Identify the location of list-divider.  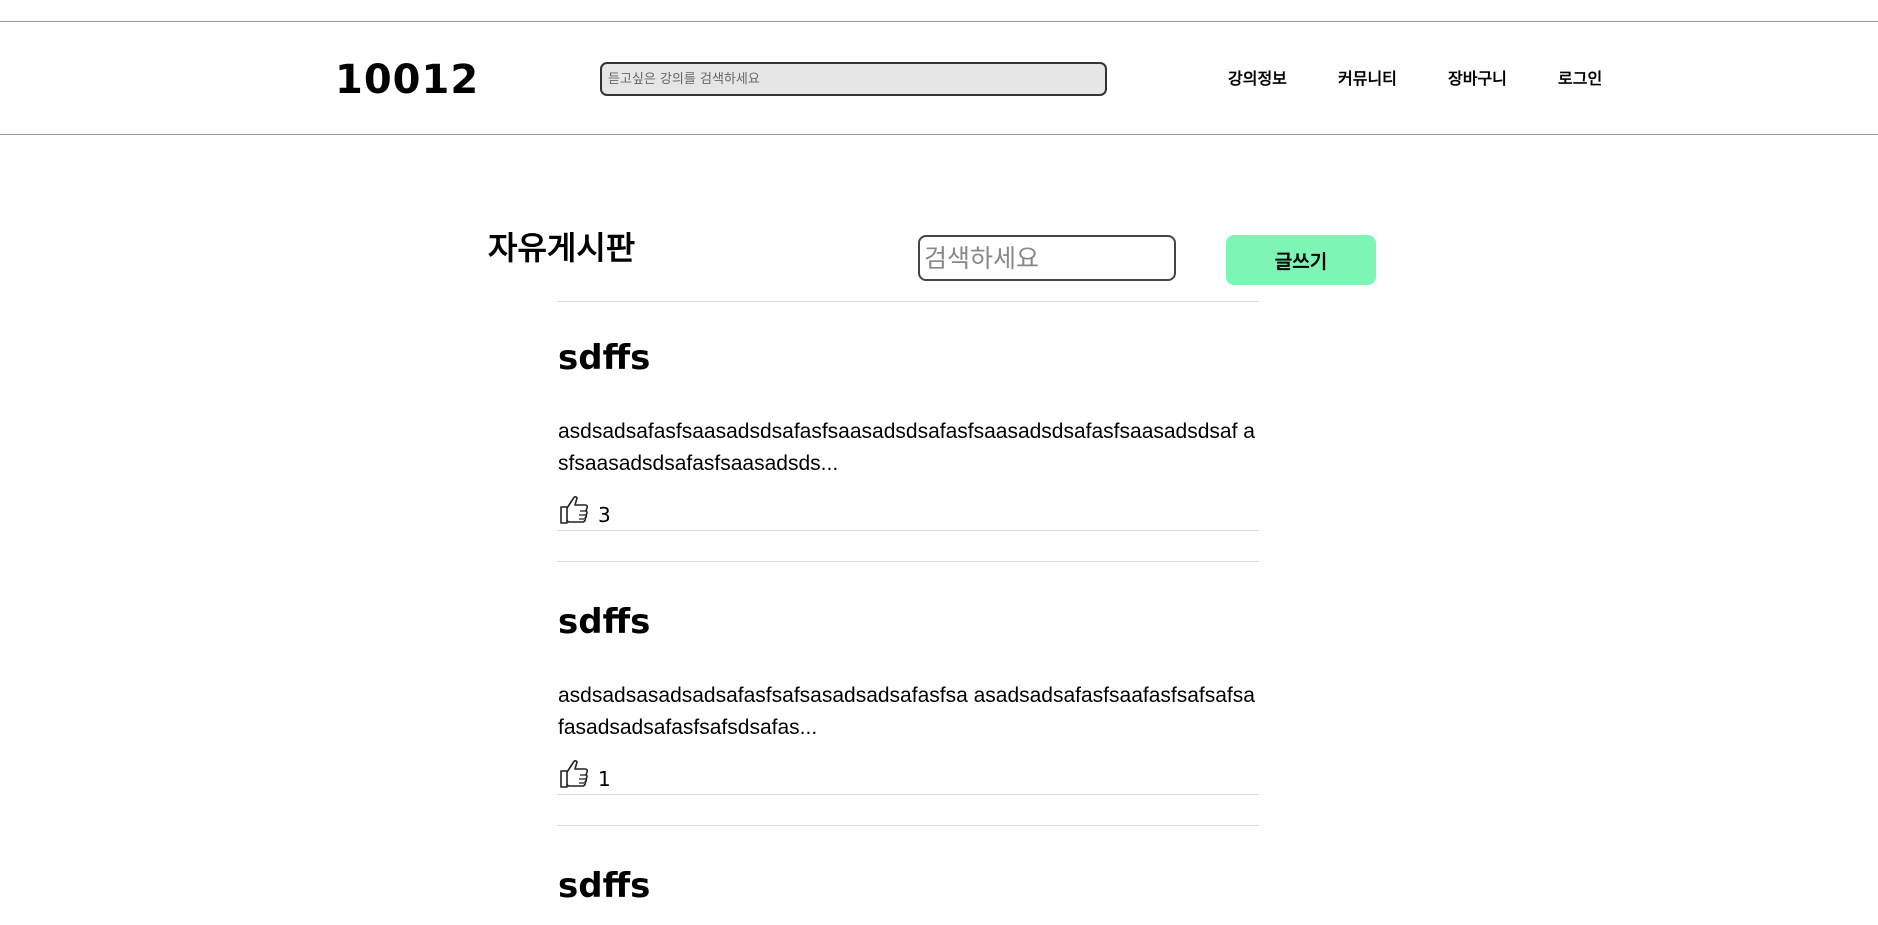
(908, 301).